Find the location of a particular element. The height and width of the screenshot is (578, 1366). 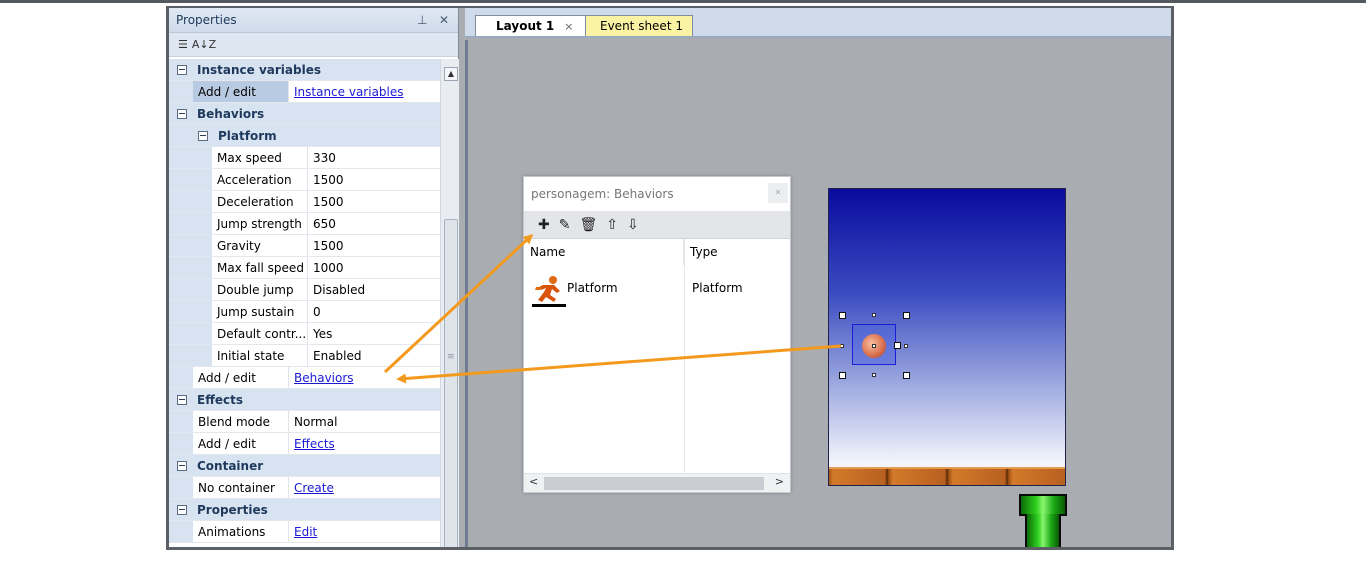

property-name: Gravity is located at coordinates (260, 245).